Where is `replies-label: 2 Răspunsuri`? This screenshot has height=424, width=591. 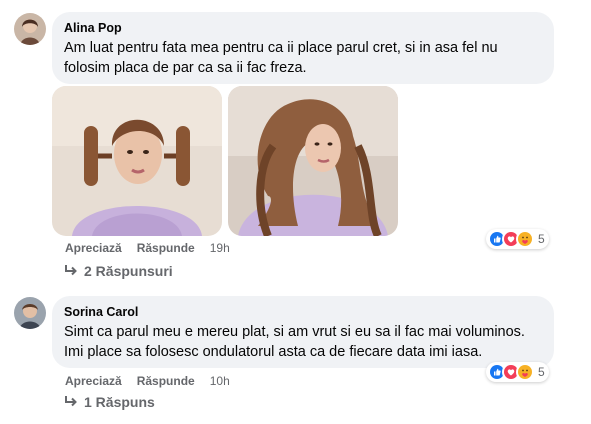
replies-label: 2 Răspunsuri is located at coordinates (128, 271).